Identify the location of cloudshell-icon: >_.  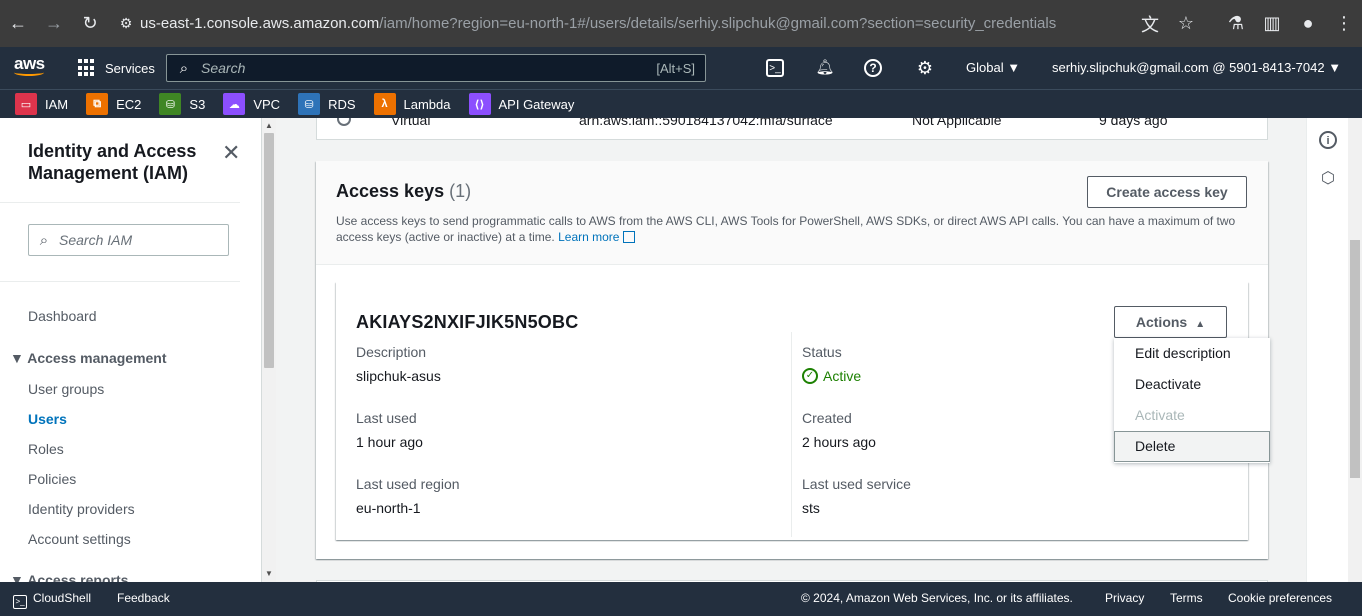
(775, 68).